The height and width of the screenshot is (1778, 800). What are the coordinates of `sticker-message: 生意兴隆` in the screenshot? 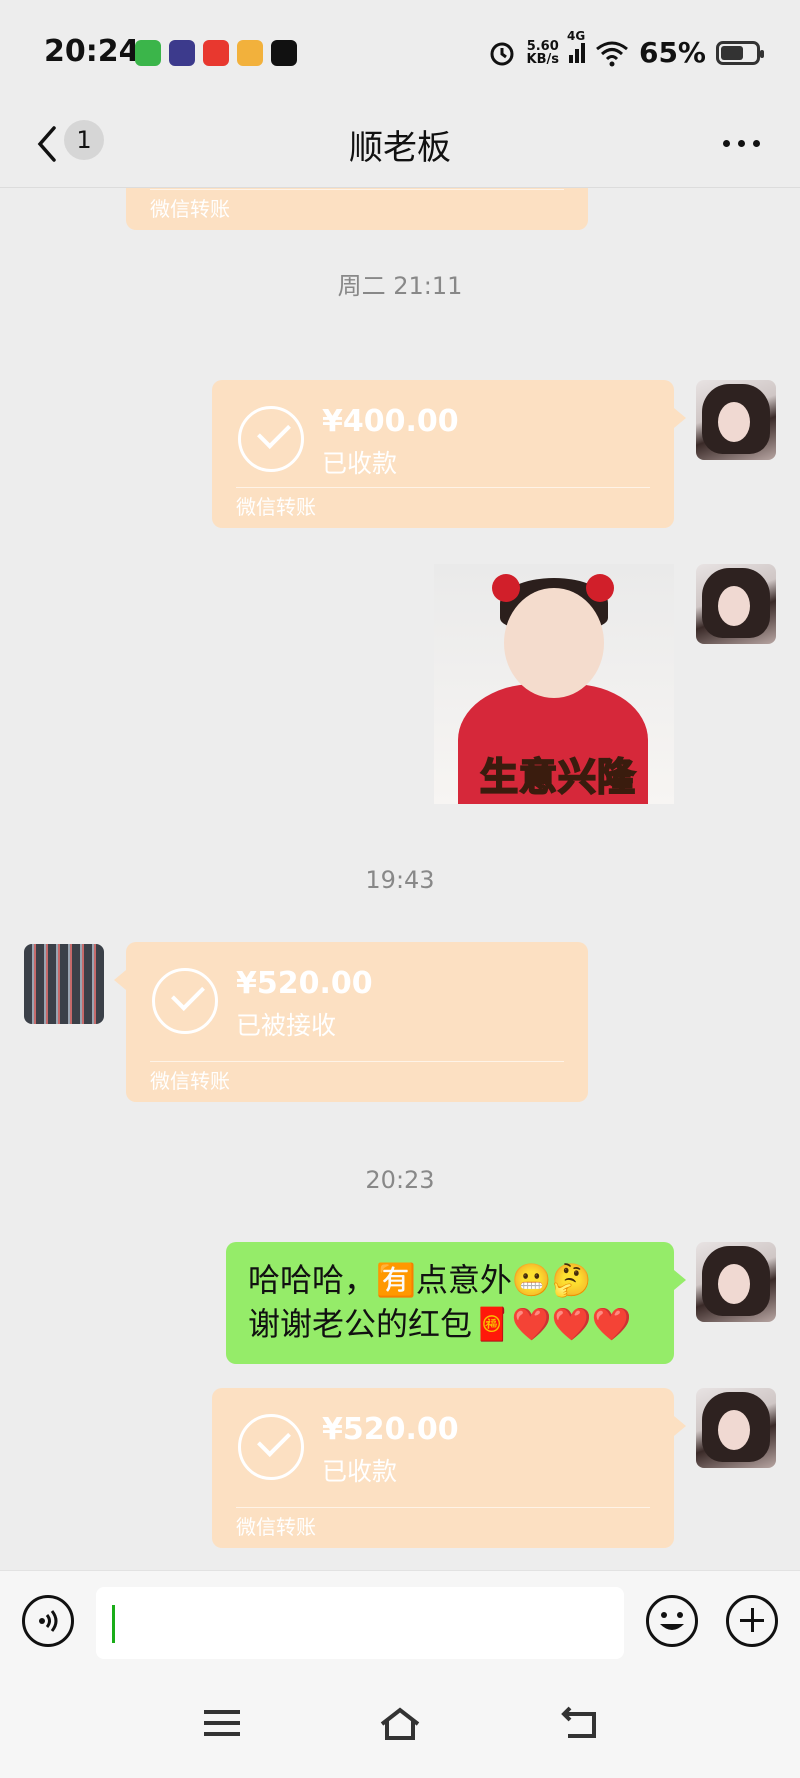 It's located at (554, 684).